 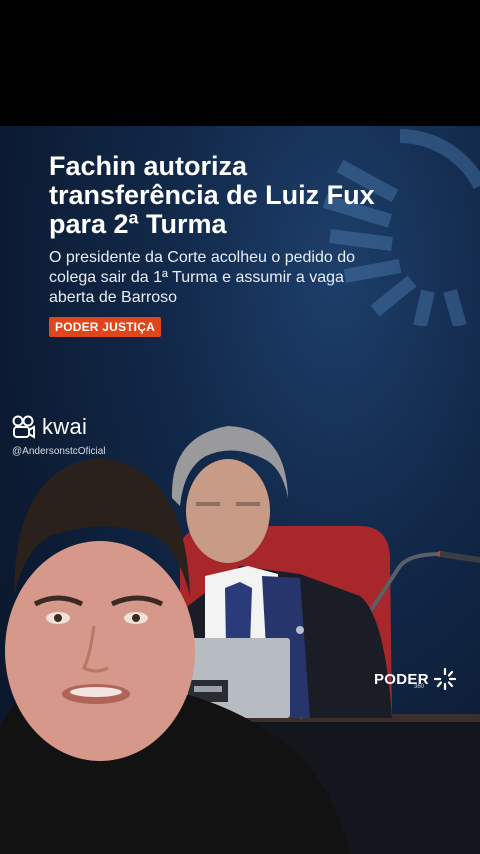 I want to click on category-badge: PODER JUSTIÇA, so click(x=105, y=327).